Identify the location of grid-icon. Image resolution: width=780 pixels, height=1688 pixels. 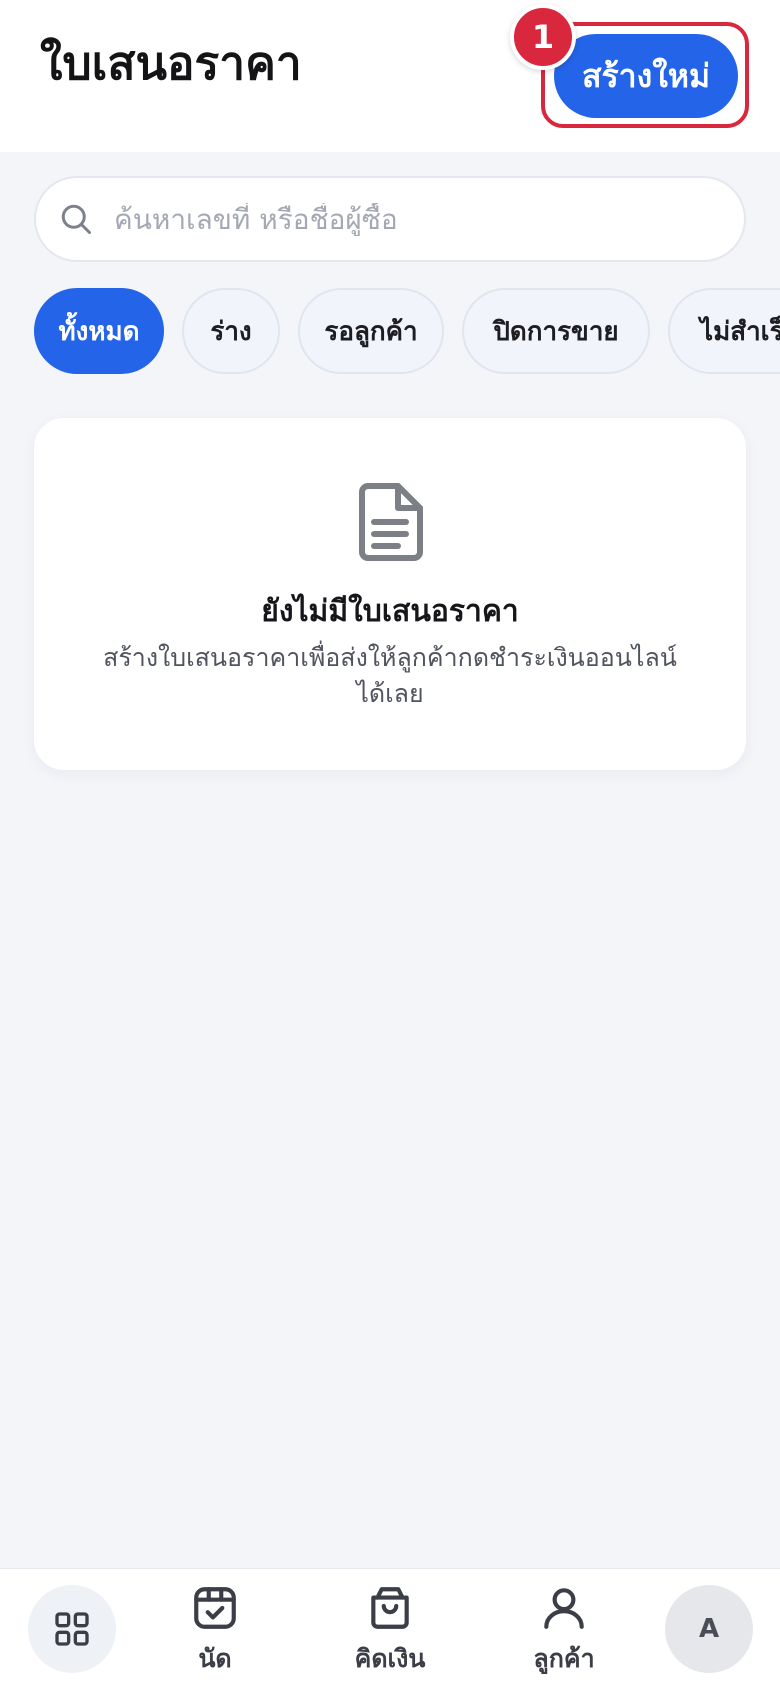
(72, 1629).